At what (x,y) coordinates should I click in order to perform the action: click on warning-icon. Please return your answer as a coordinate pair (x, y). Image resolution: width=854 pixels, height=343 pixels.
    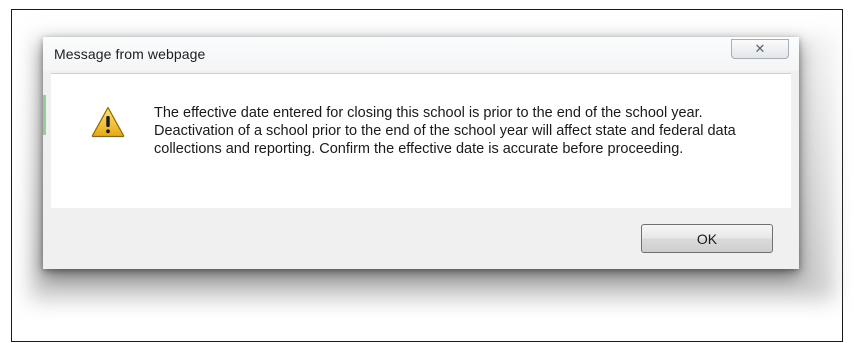
    Looking at the image, I should click on (108, 122).